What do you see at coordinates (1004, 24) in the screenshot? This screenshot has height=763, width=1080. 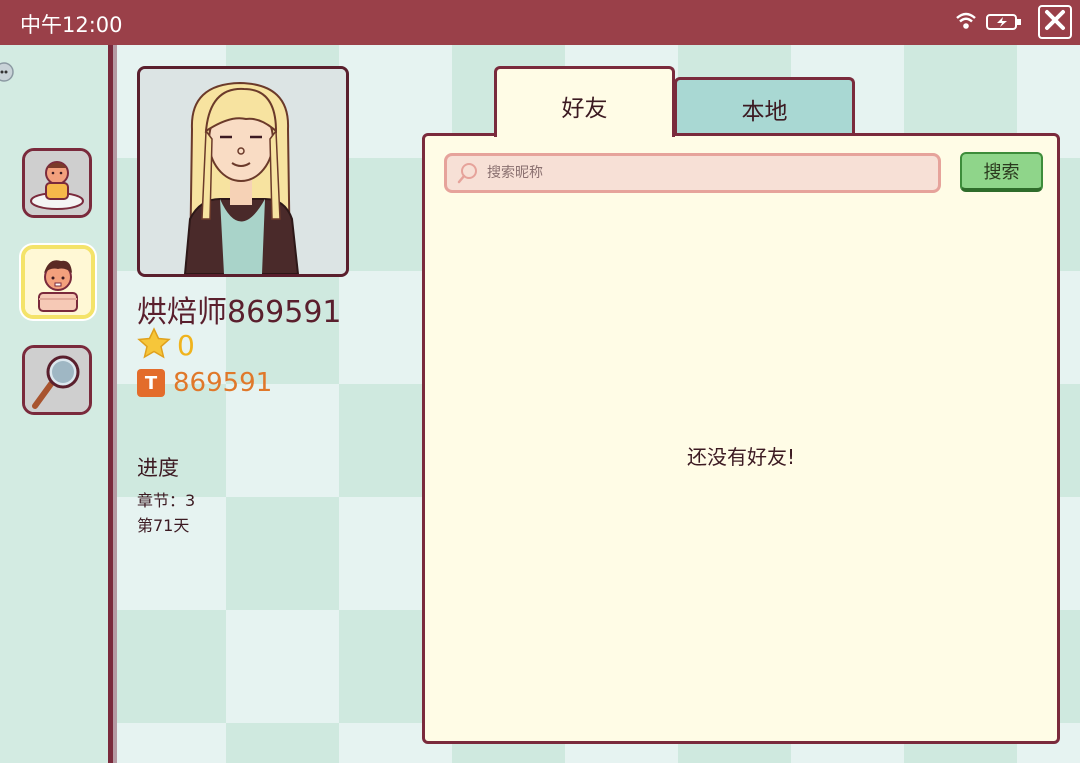 I see `battery-charging-icon` at bounding box center [1004, 24].